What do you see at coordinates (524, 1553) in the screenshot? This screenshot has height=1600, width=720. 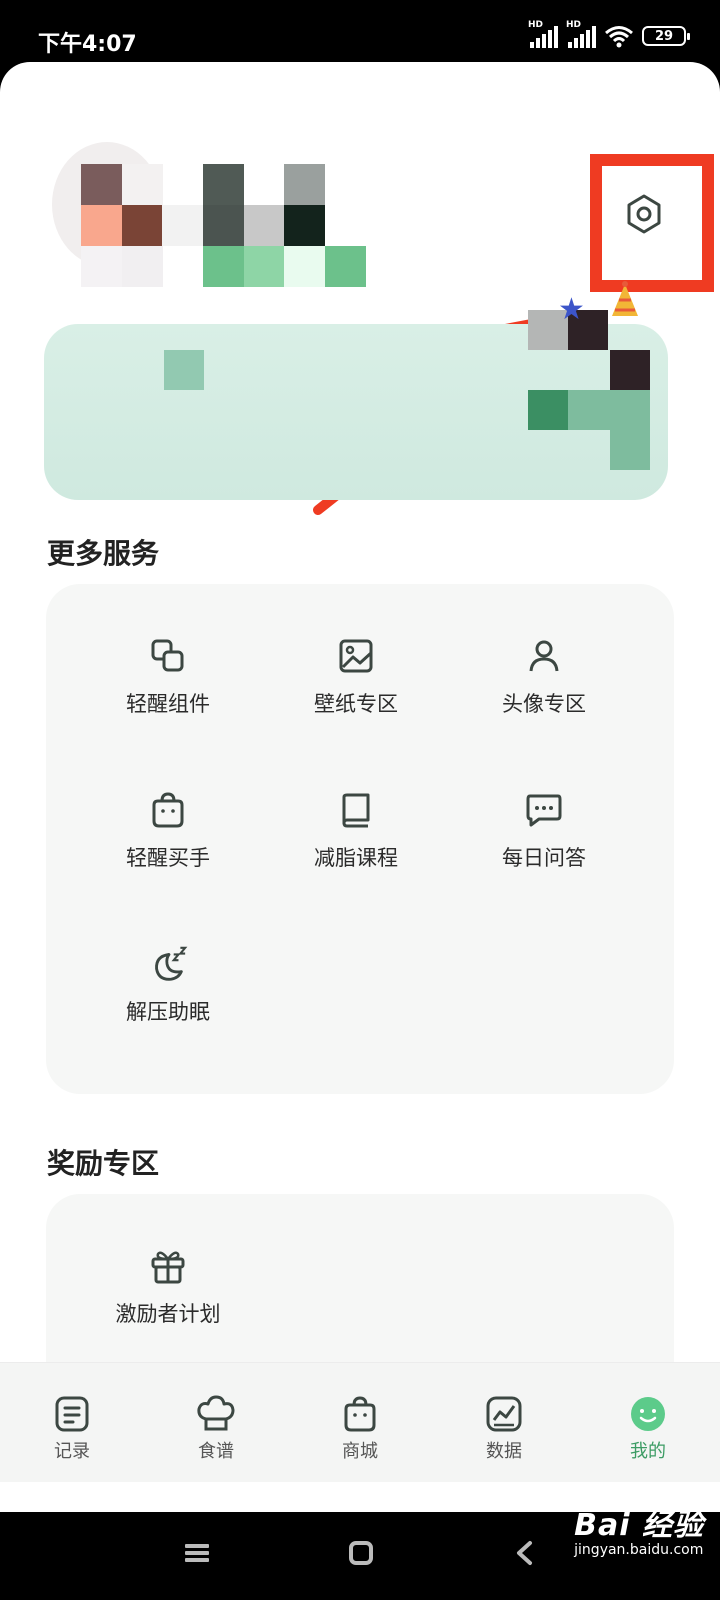 I see `back-nav-icon` at bounding box center [524, 1553].